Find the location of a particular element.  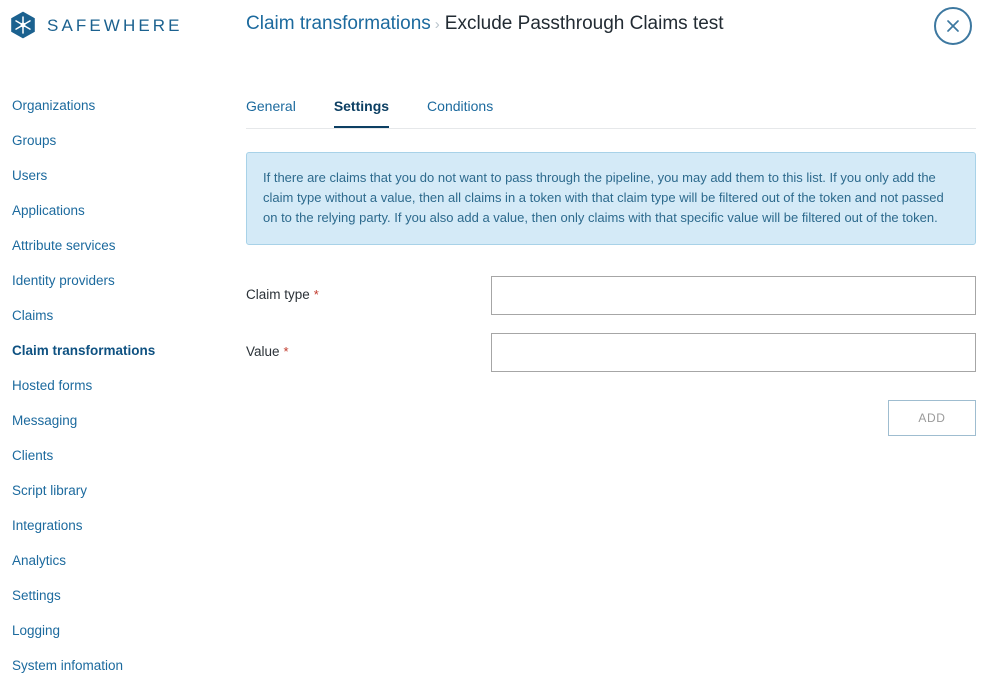

sidebar-item-clients: Clients is located at coordinates (115, 465).